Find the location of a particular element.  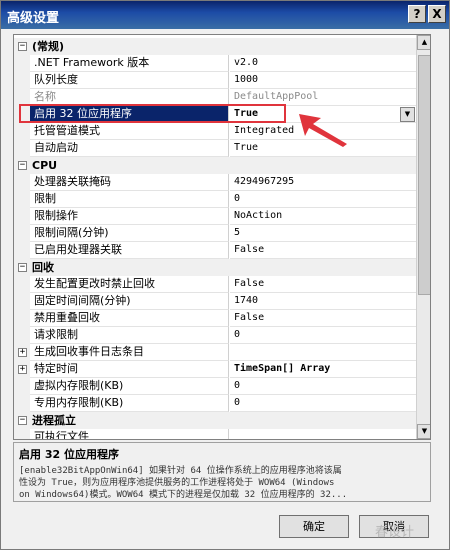

category-label: (常规) is located at coordinates (48, 46).